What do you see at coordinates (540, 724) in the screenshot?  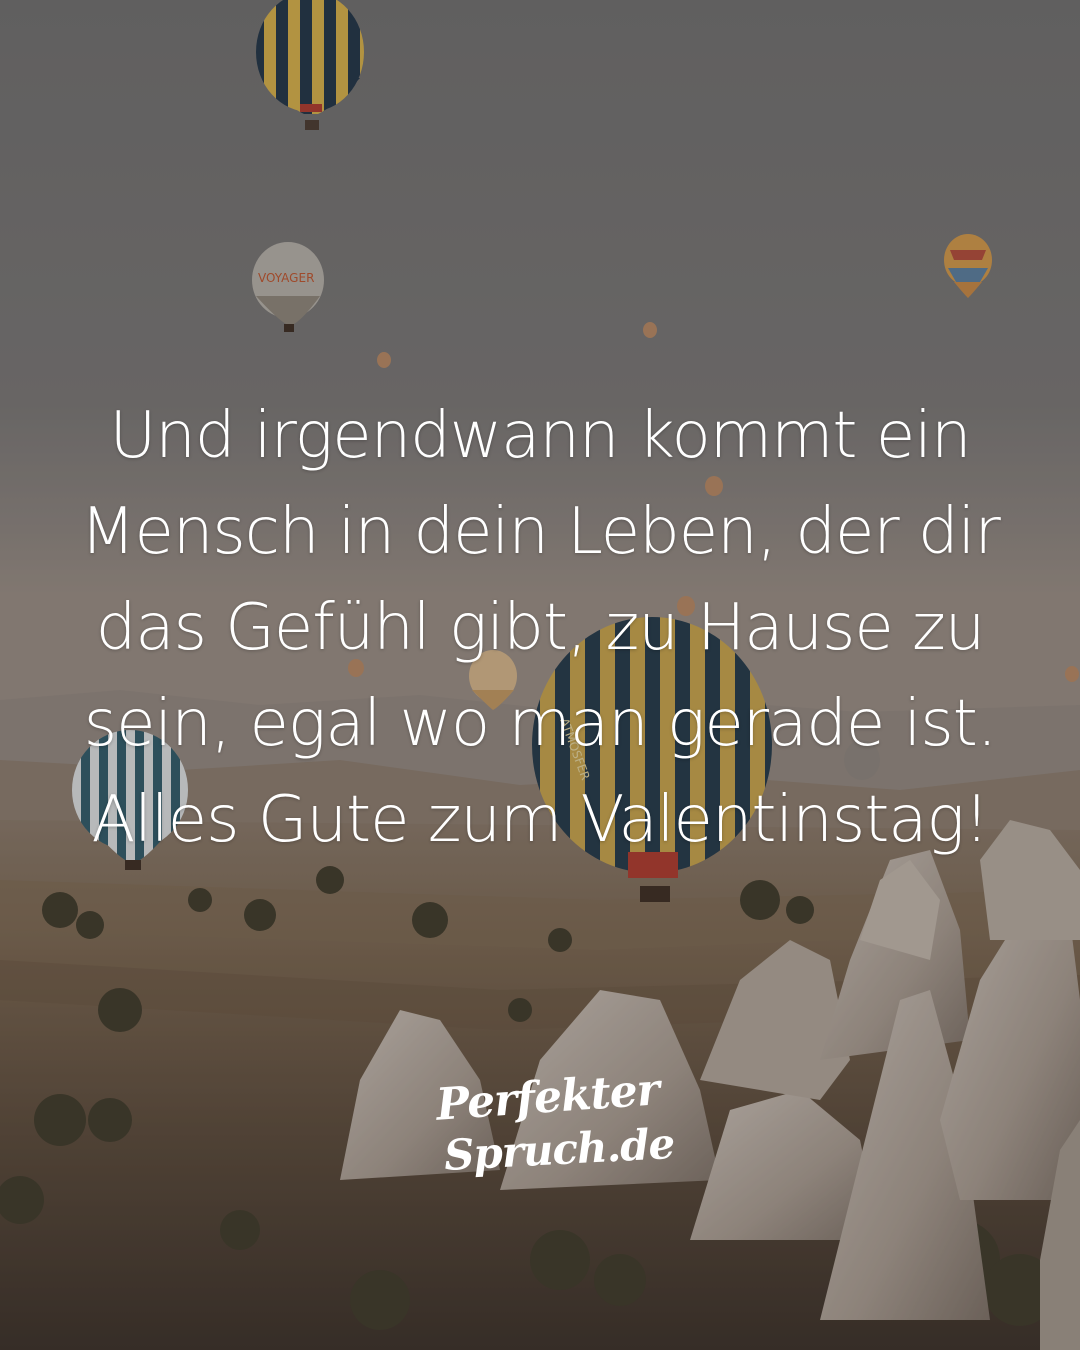 I see `quote-line: sein, egal wo man gerade ist.` at bounding box center [540, 724].